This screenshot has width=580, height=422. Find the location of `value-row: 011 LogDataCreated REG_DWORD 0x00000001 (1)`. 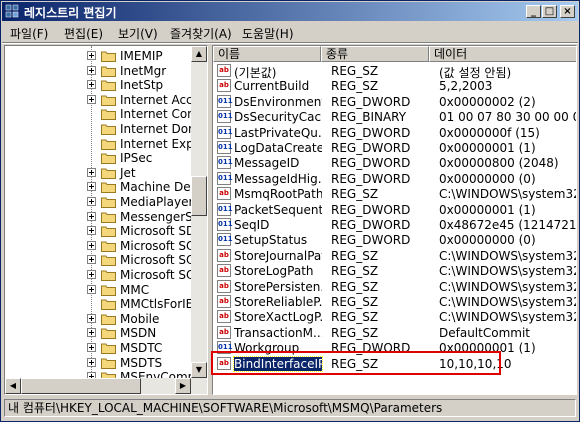

value-row: 011 LogDataCreated REG_DWORD 0x00000001 (1) is located at coordinates (394, 147).